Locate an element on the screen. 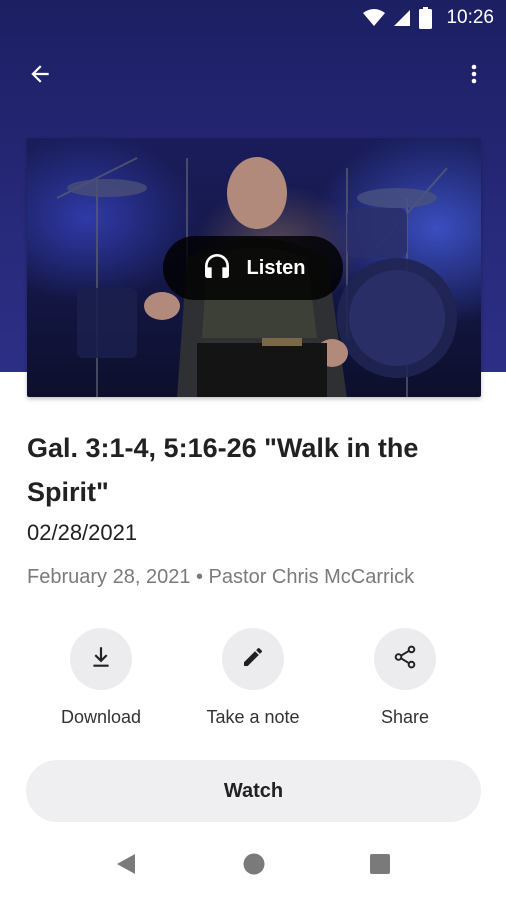  more-vertical-icon is located at coordinates (474, 76).